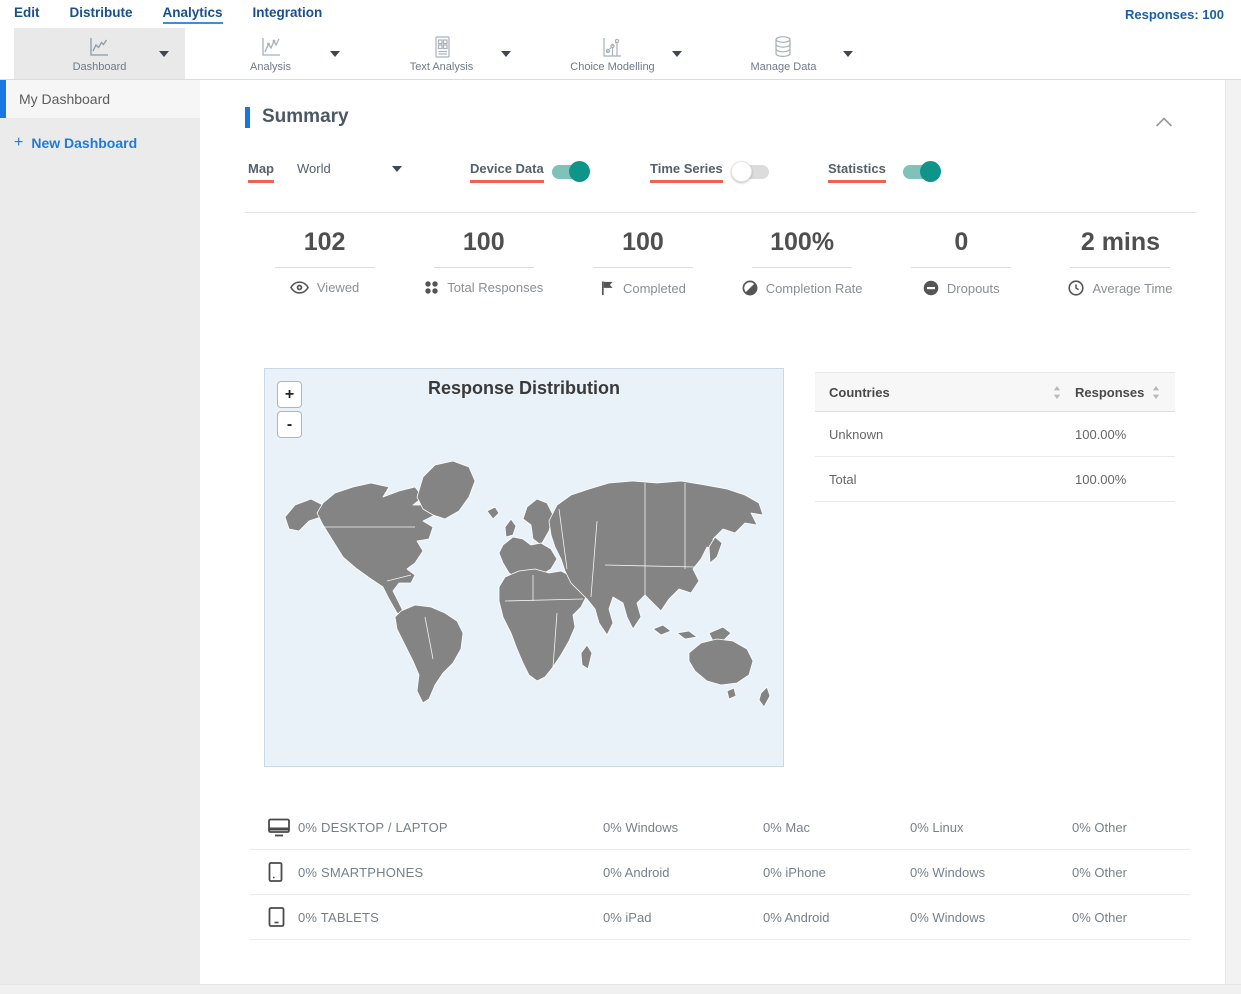 The width and height of the screenshot is (1241, 994). What do you see at coordinates (305, 116) in the screenshot?
I see `section-title: Summary` at bounding box center [305, 116].